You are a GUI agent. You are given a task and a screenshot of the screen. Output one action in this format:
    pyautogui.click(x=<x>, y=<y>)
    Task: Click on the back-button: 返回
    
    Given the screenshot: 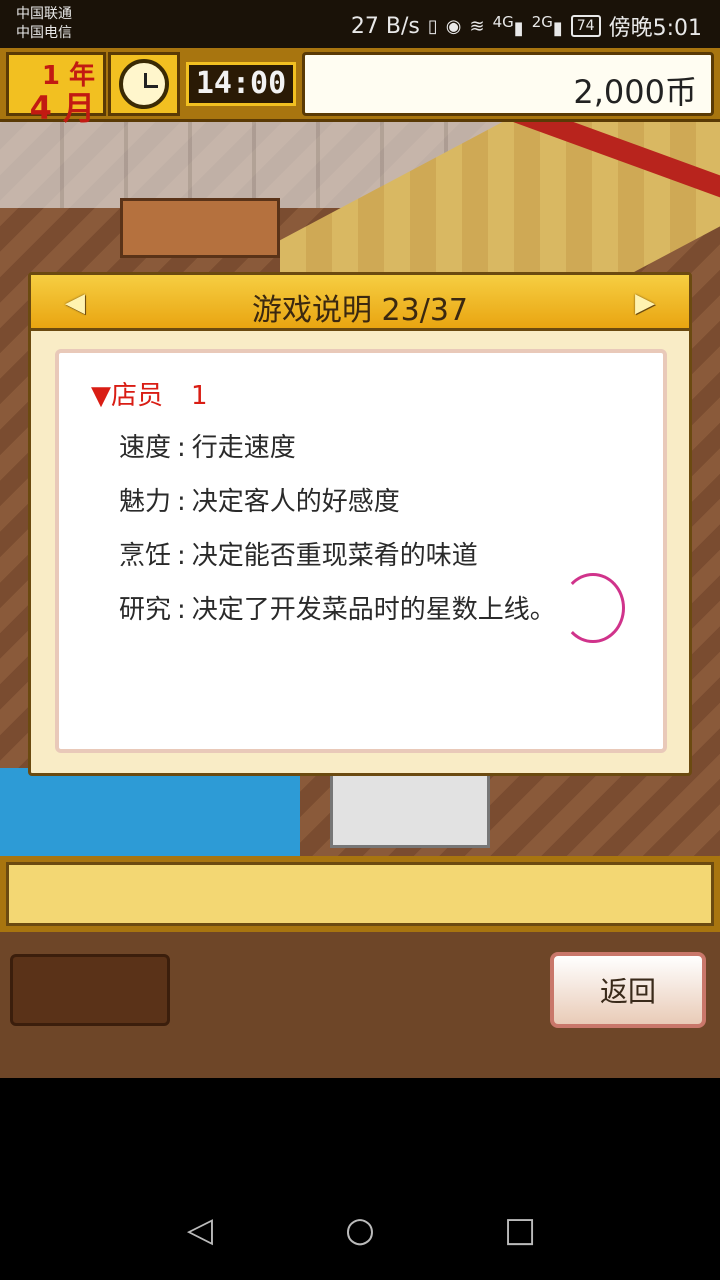 What is the action you would take?
    pyautogui.click(x=628, y=990)
    